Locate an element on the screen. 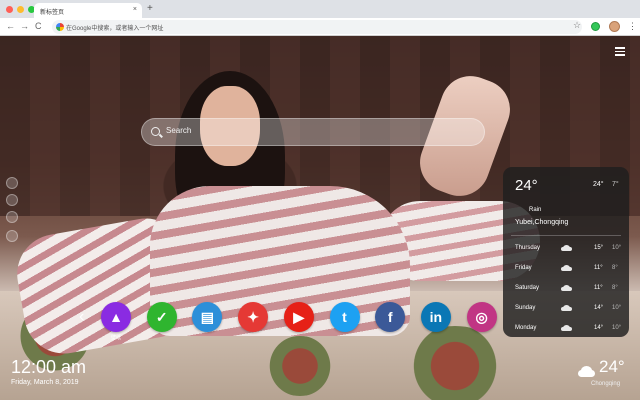  forward-icon: → is located at coordinates (24, 26).